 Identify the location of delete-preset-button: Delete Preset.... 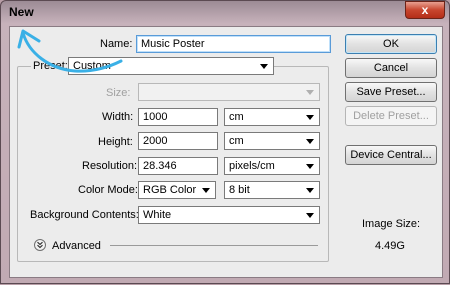
(391, 116).